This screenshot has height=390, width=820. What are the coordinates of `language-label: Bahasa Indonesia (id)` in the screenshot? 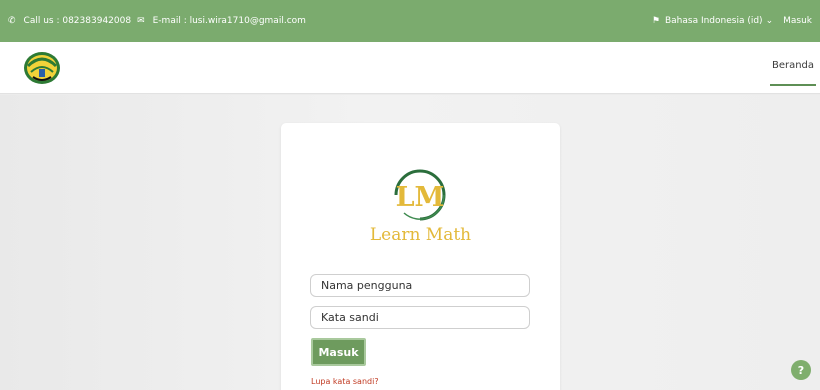 It's located at (713, 21).